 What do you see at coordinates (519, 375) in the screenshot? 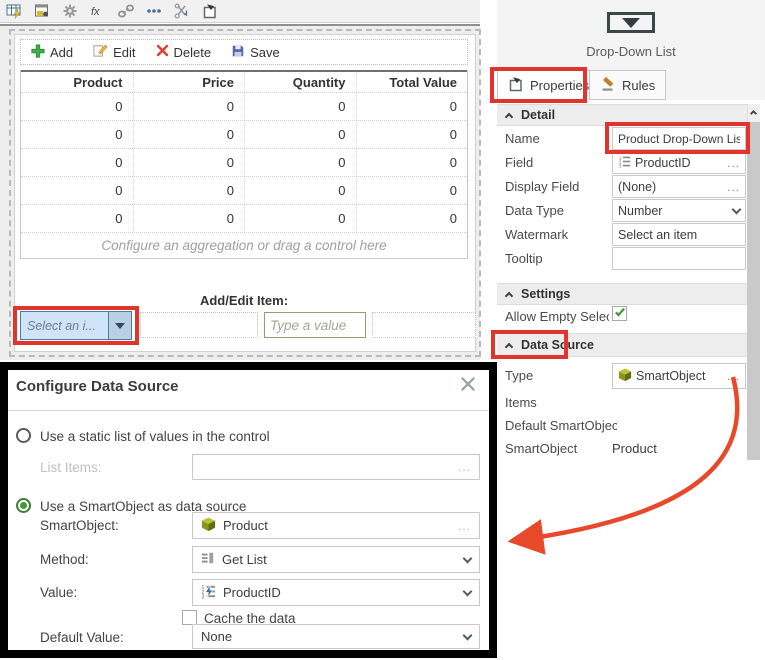
I see `type-label: Type` at bounding box center [519, 375].